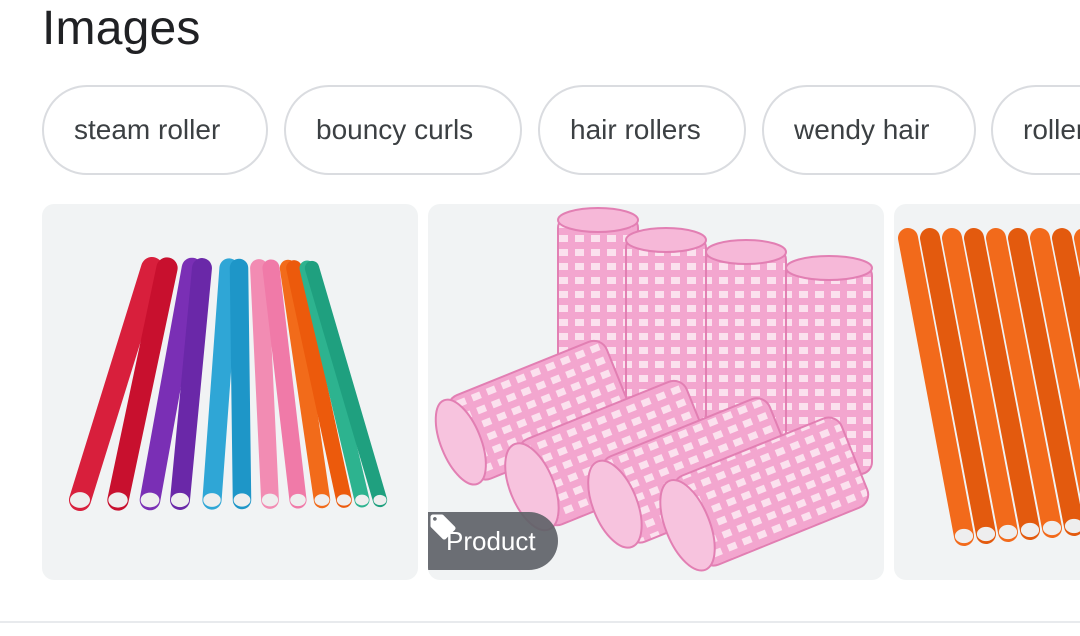 The width and height of the screenshot is (1080, 636). I want to click on product-badge: Product, so click(493, 541).